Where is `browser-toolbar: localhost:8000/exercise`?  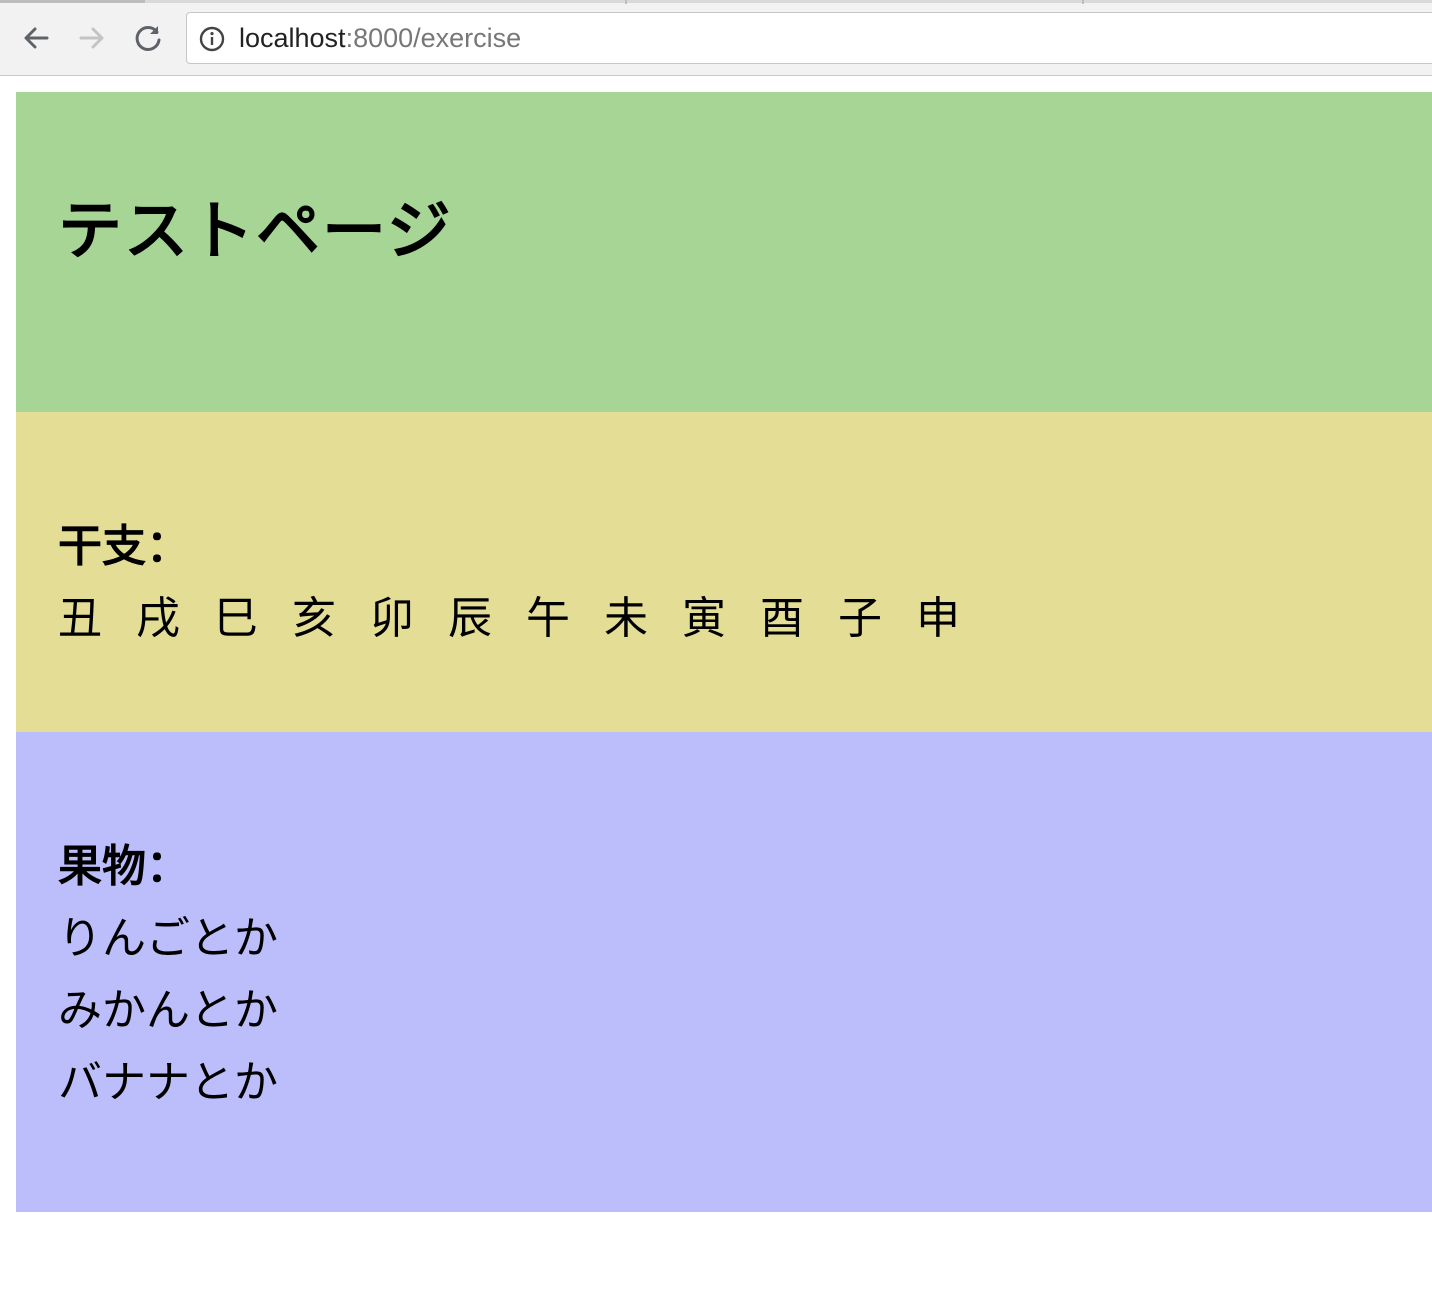 browser-toolbar: localhost:8000/exercise is located at coordinates (716, 38).